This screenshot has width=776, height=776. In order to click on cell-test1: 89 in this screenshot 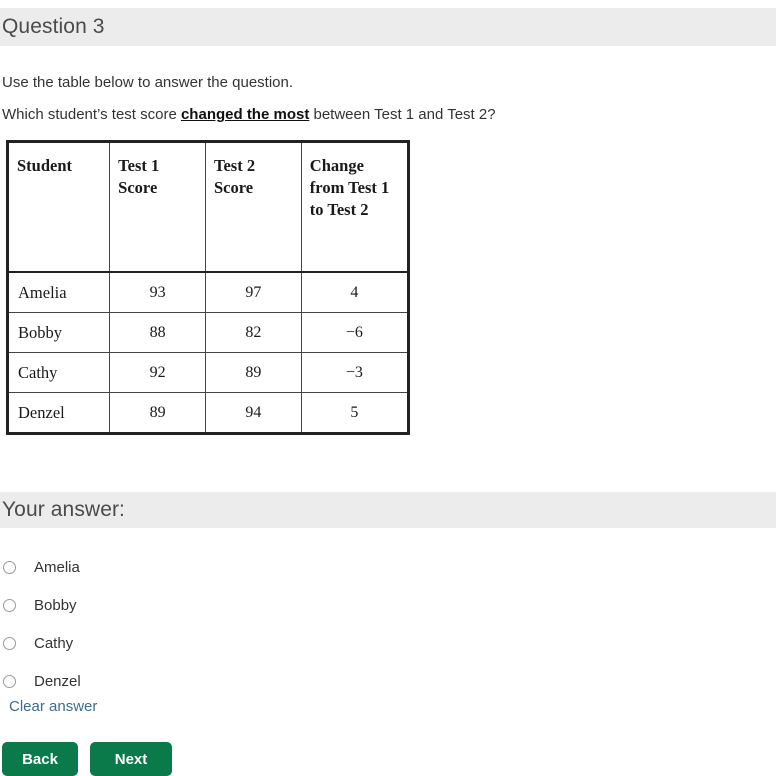, I will do `click(157, 413)`.